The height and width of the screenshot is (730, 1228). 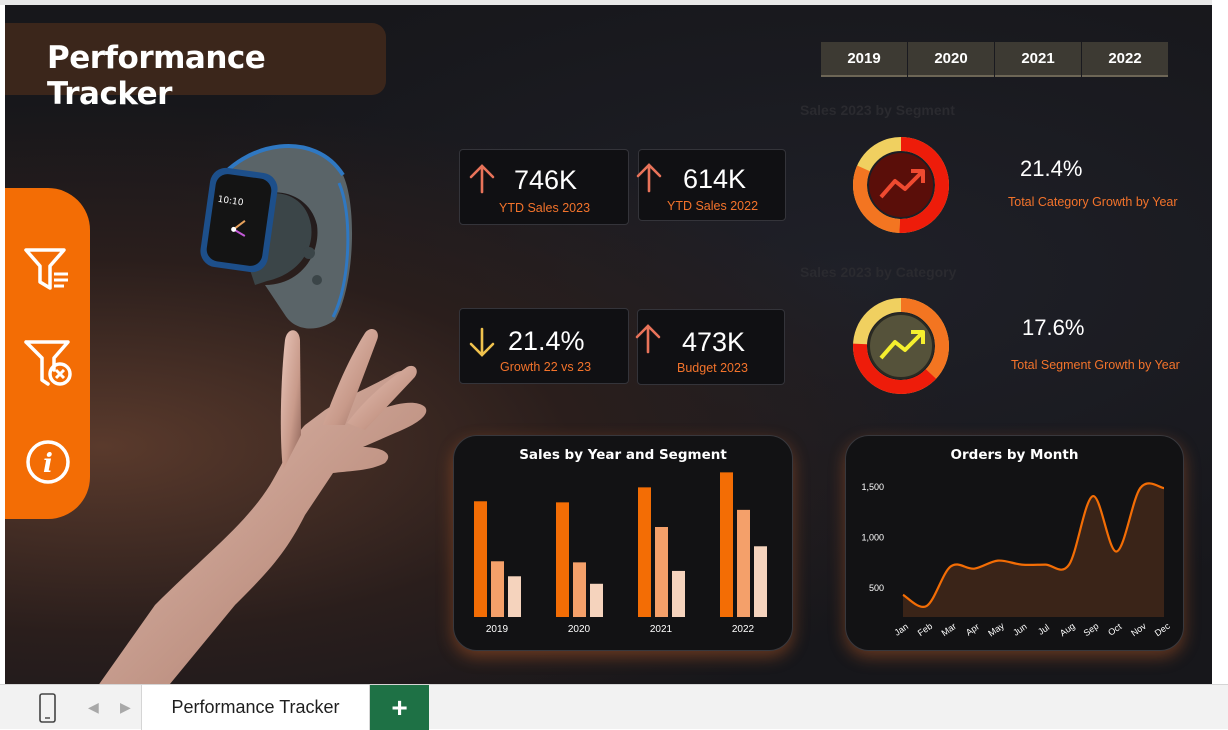 What do you see at coordinates (714, 342) in the screenshot?
I see `kpi-value: 473K` at bounding box center [714, 342].